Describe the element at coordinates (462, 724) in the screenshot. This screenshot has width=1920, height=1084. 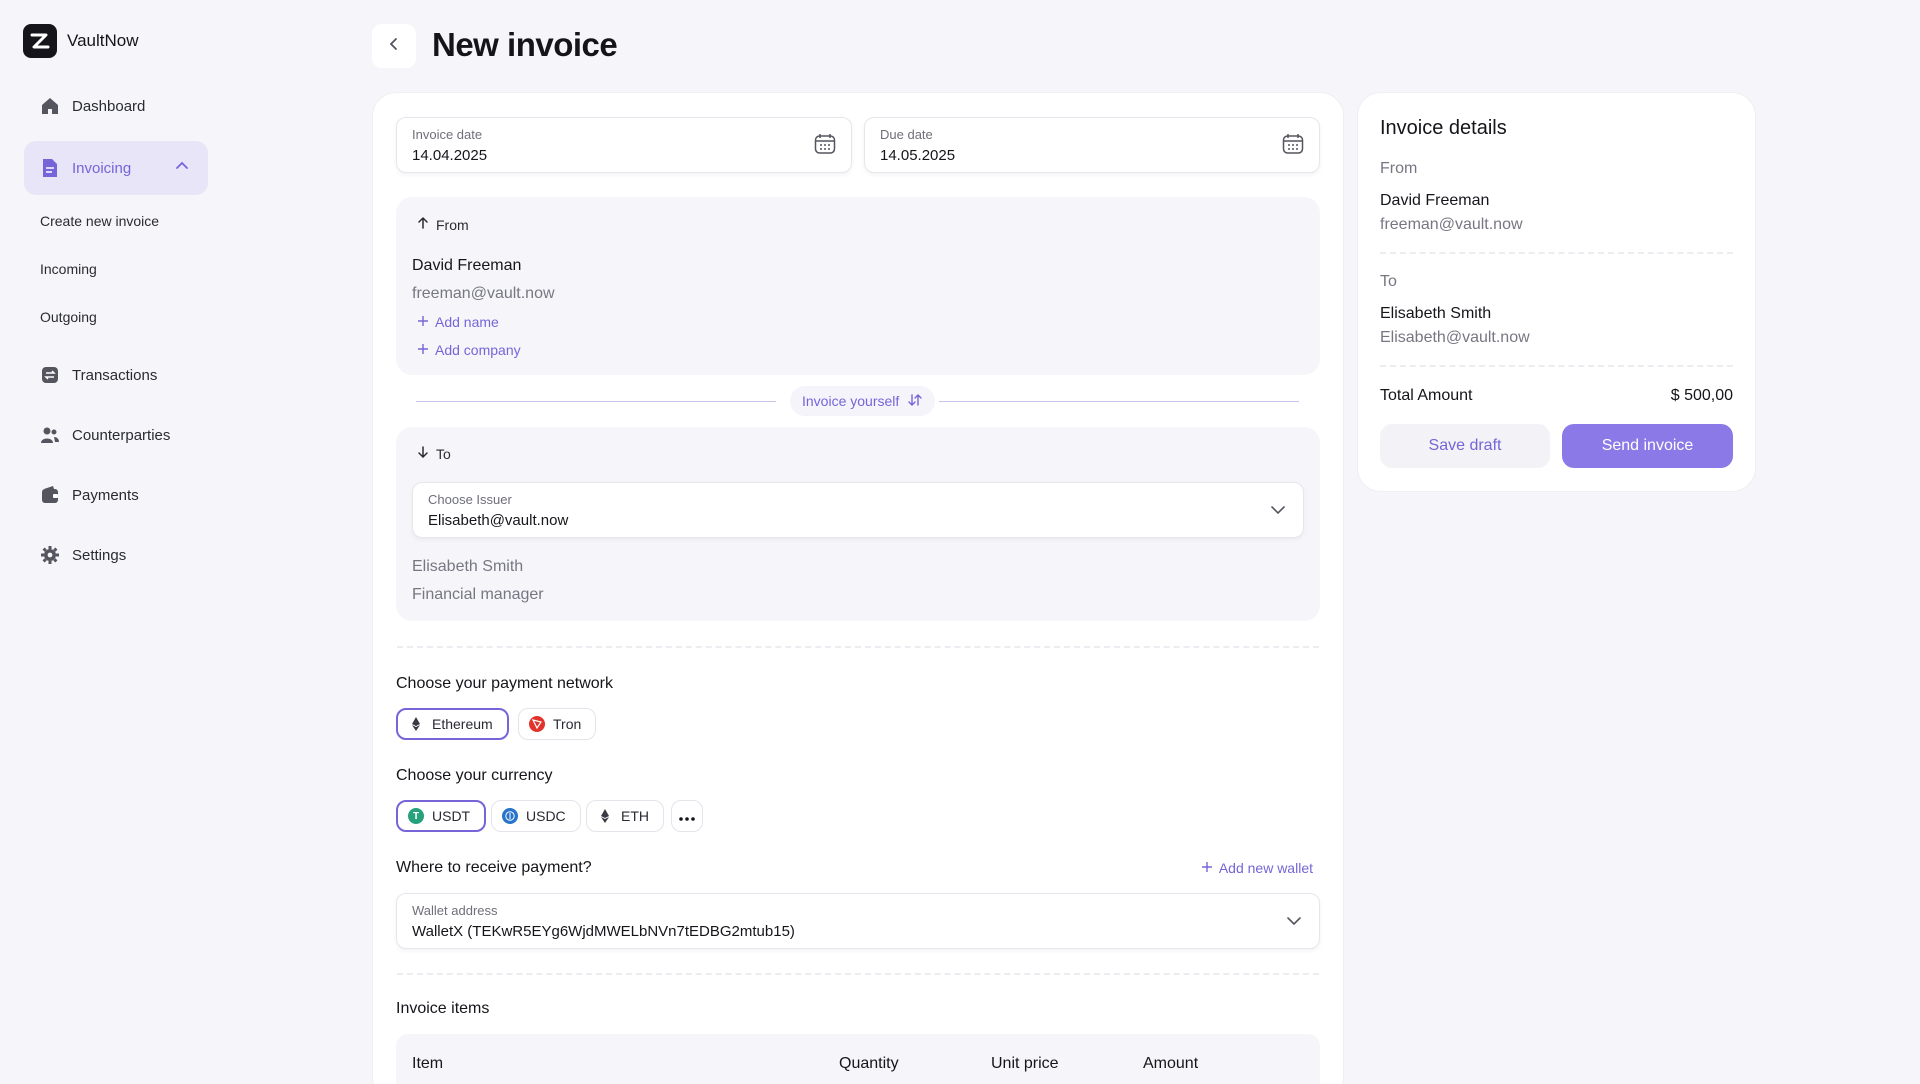
I see `chip-label: Ethereum` at that location.